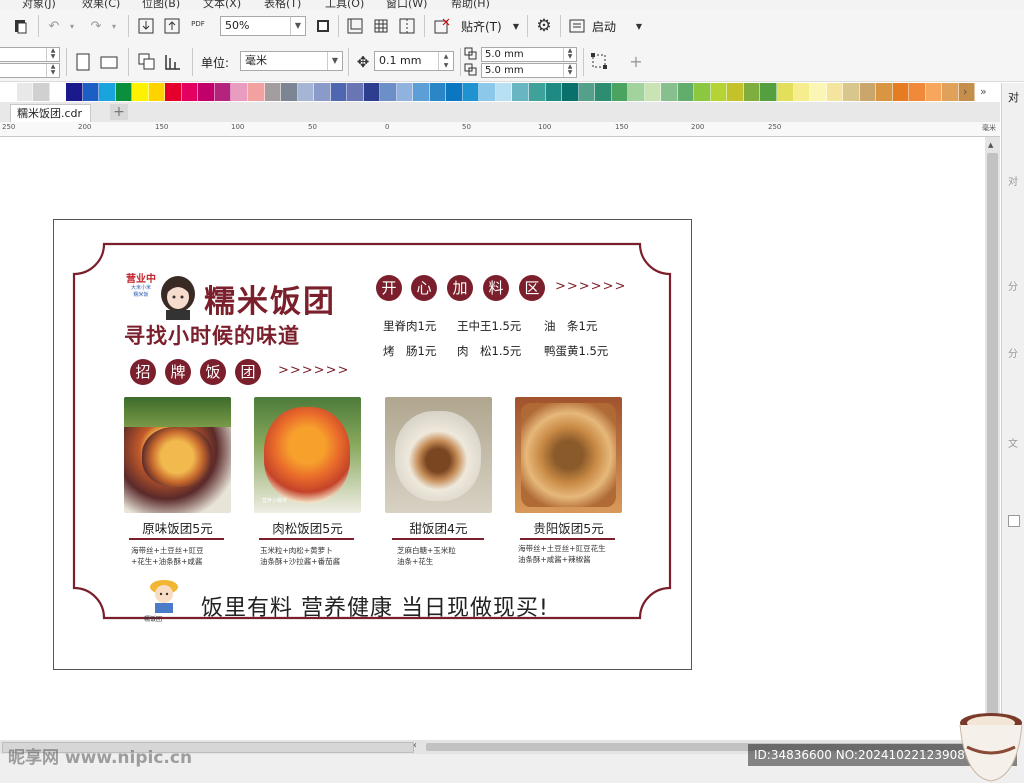  Describe the element at coordinates (965, 91) in the screenshot. I see `palette-scroll-right-icon: ›` at that location.